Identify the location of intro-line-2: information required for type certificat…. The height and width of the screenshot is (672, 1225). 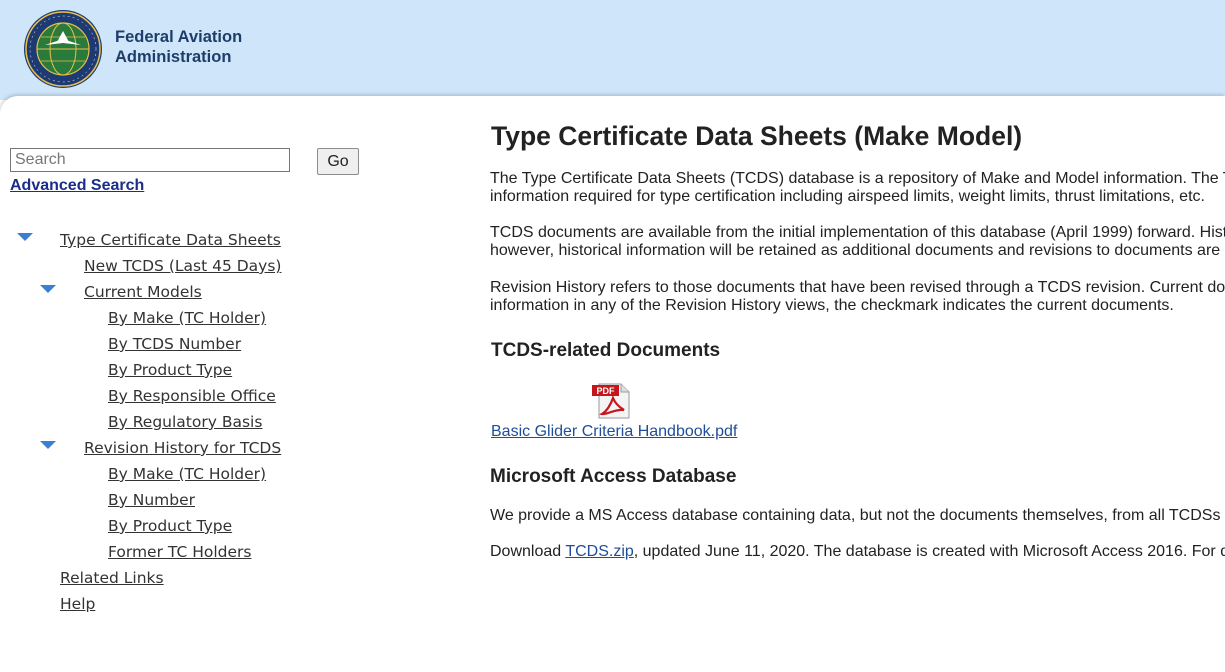
(847, 196).